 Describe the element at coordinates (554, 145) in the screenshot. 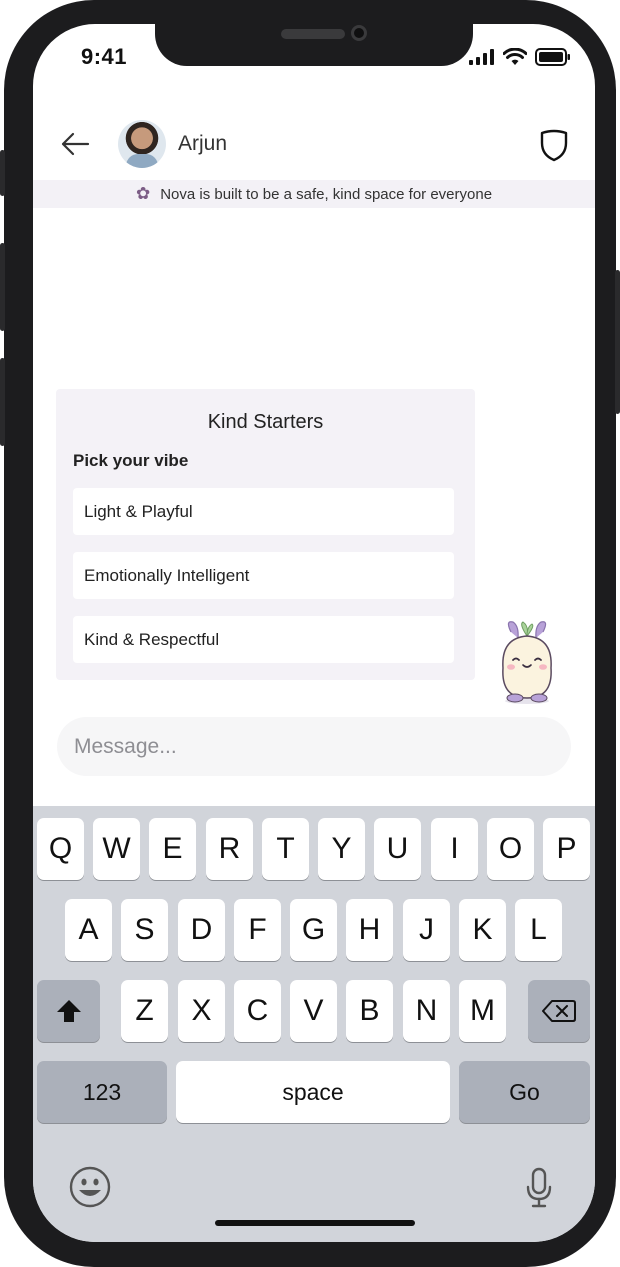

I see `shield-icon` at that location.